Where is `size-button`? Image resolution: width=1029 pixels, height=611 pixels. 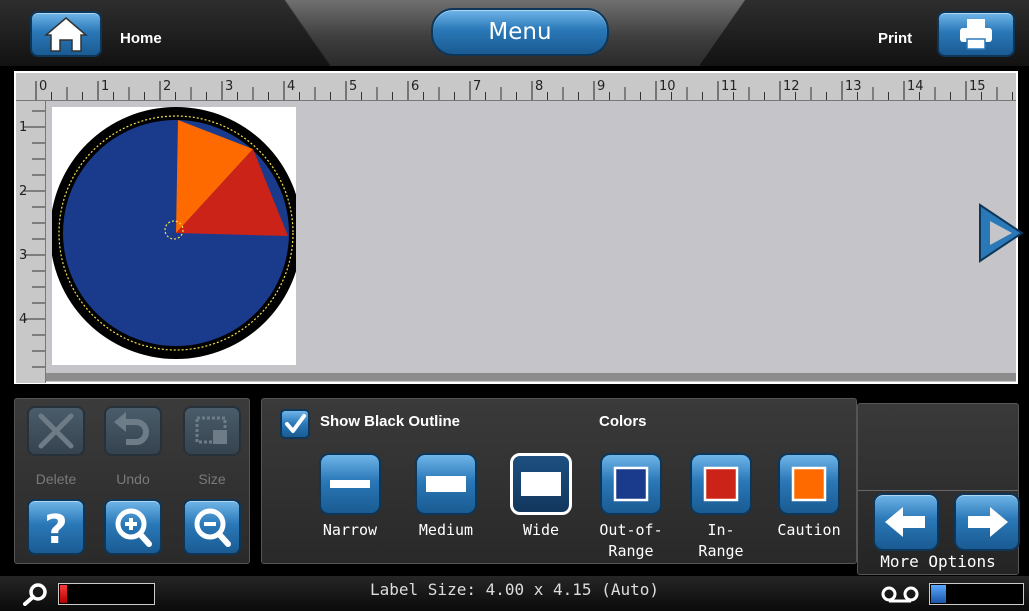
size-button is located at coordinates (212, 431).